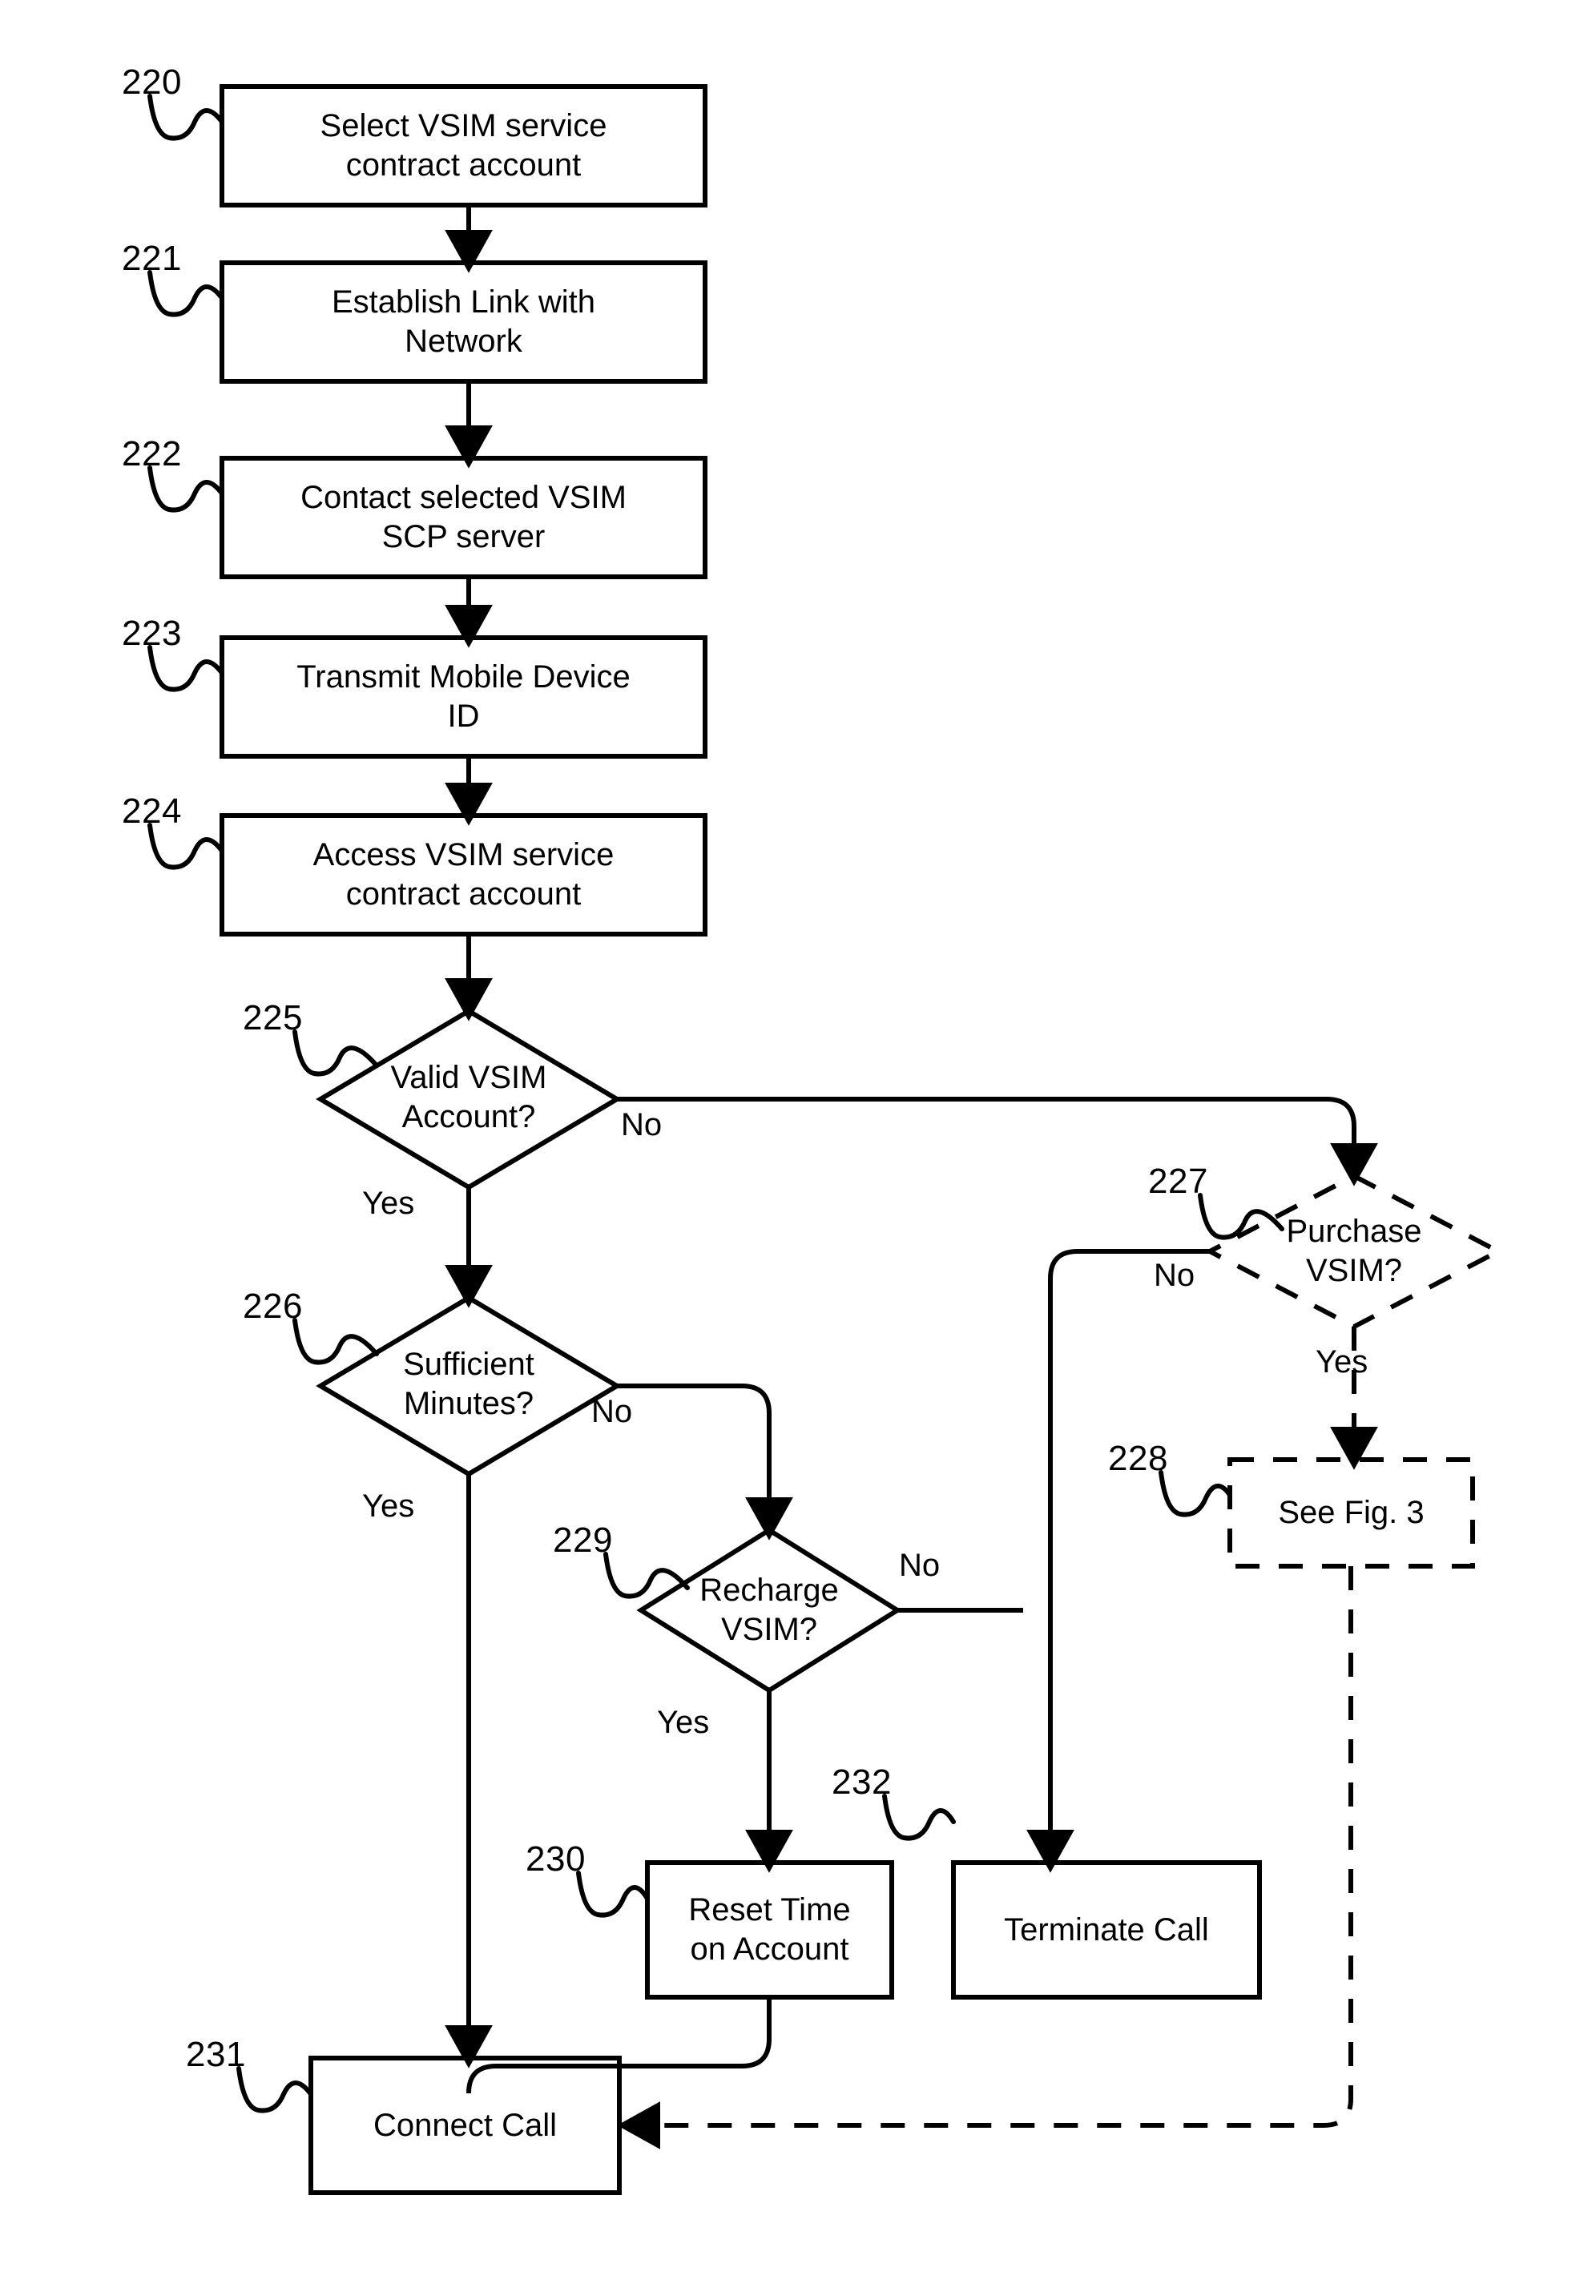  What do you see at coordinates (152, 633) in the screenshot?
I see `ref-number-223: 223` at bounding box center [152, 633].